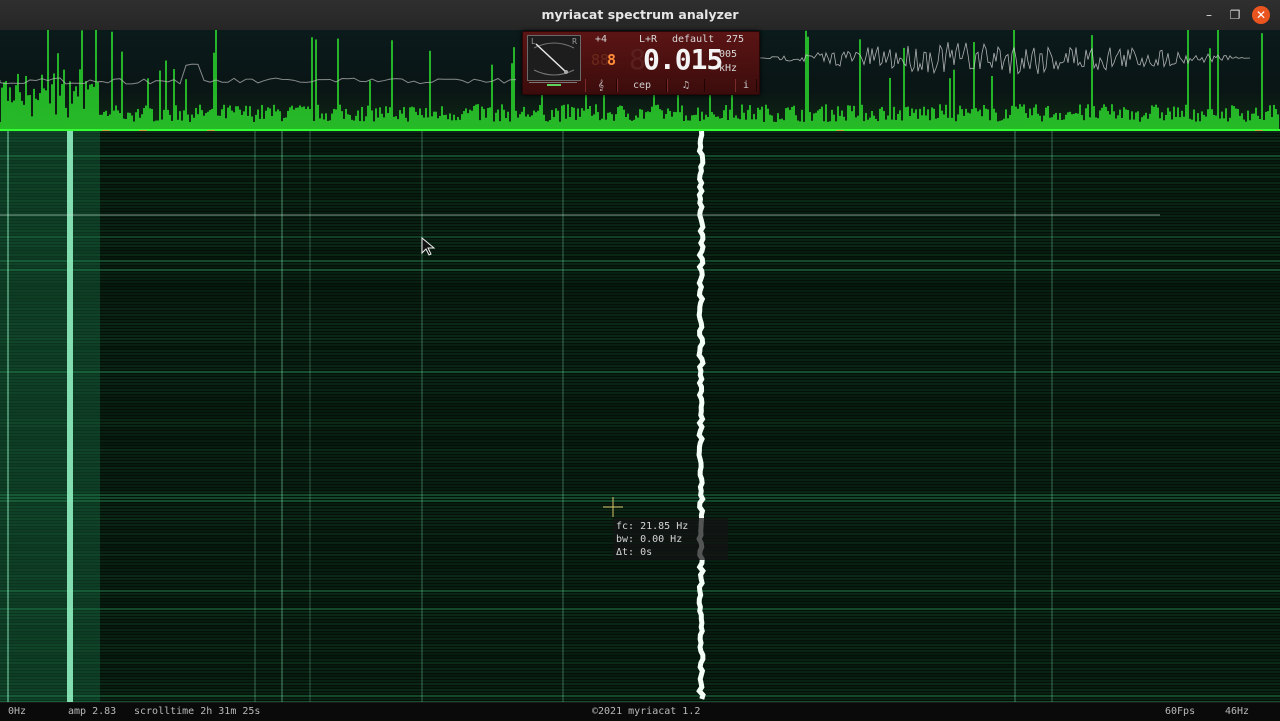 The height and width of the screenshot is (721, 1280). Describe the element at coordinates (258, 74) in the screenshot. I see `peak-hold-line` at that location.